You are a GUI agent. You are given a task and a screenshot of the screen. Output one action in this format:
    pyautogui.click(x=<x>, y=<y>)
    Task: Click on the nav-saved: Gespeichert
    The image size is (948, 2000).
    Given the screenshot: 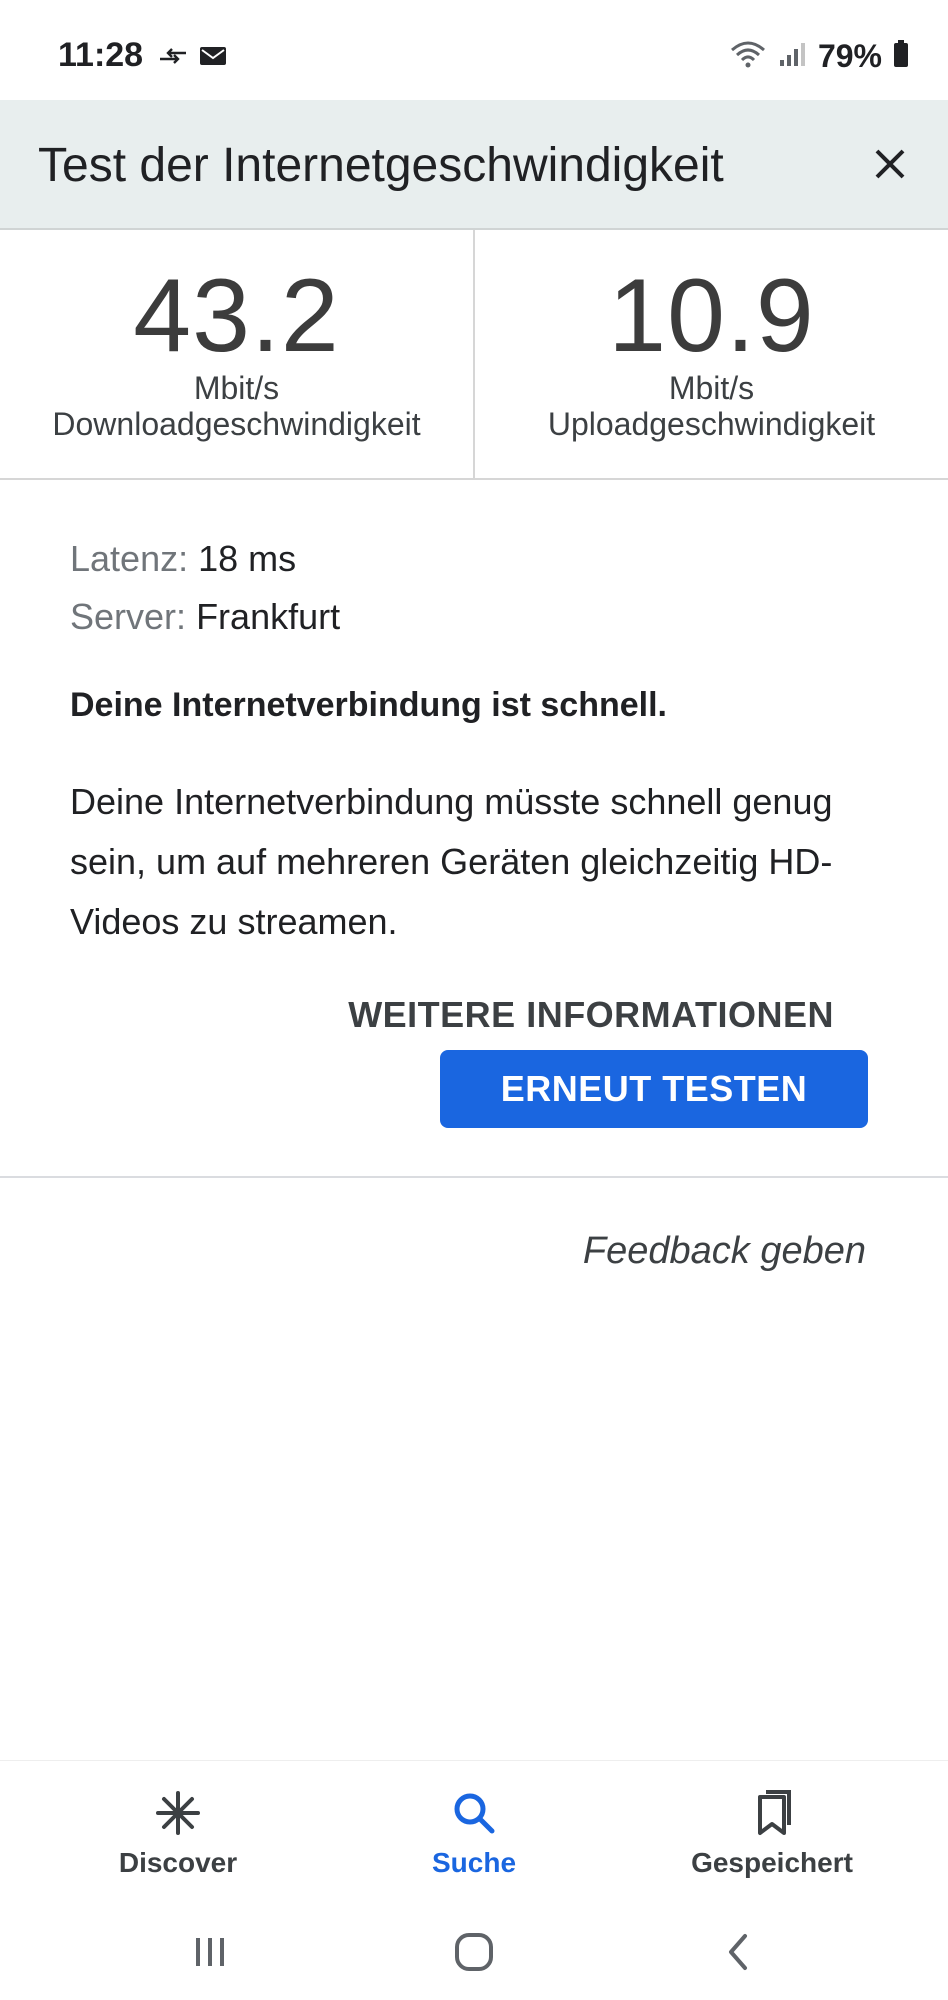 What is the action you would take?
    pyautogui.click(x=772, y=1832)
    